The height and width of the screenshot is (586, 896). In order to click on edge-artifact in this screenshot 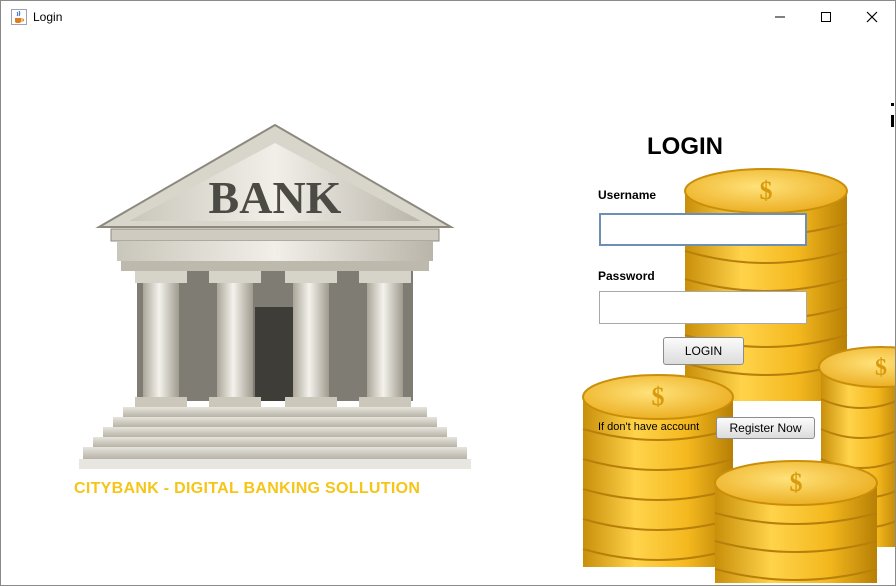, I will do `click(892, 115)`.